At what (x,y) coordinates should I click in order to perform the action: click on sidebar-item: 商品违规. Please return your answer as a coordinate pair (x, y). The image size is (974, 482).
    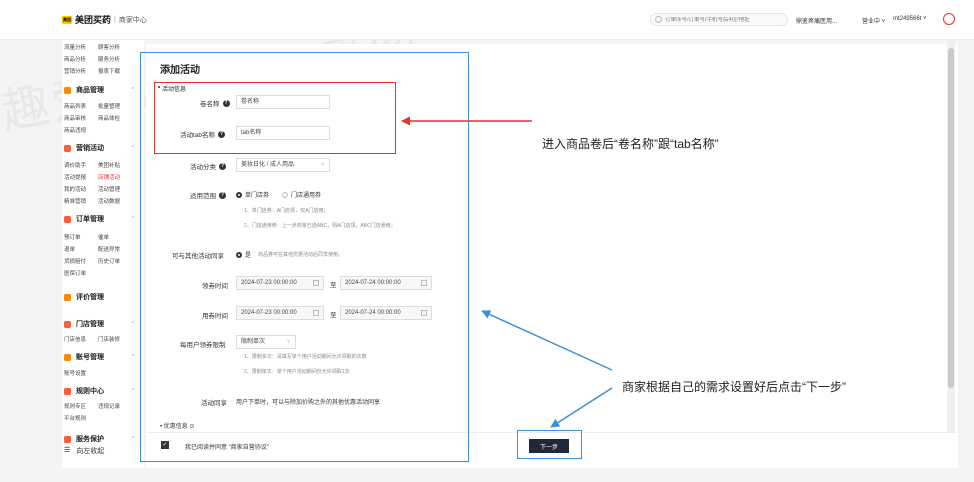
    Looking at the image, I should click on (77, 130).